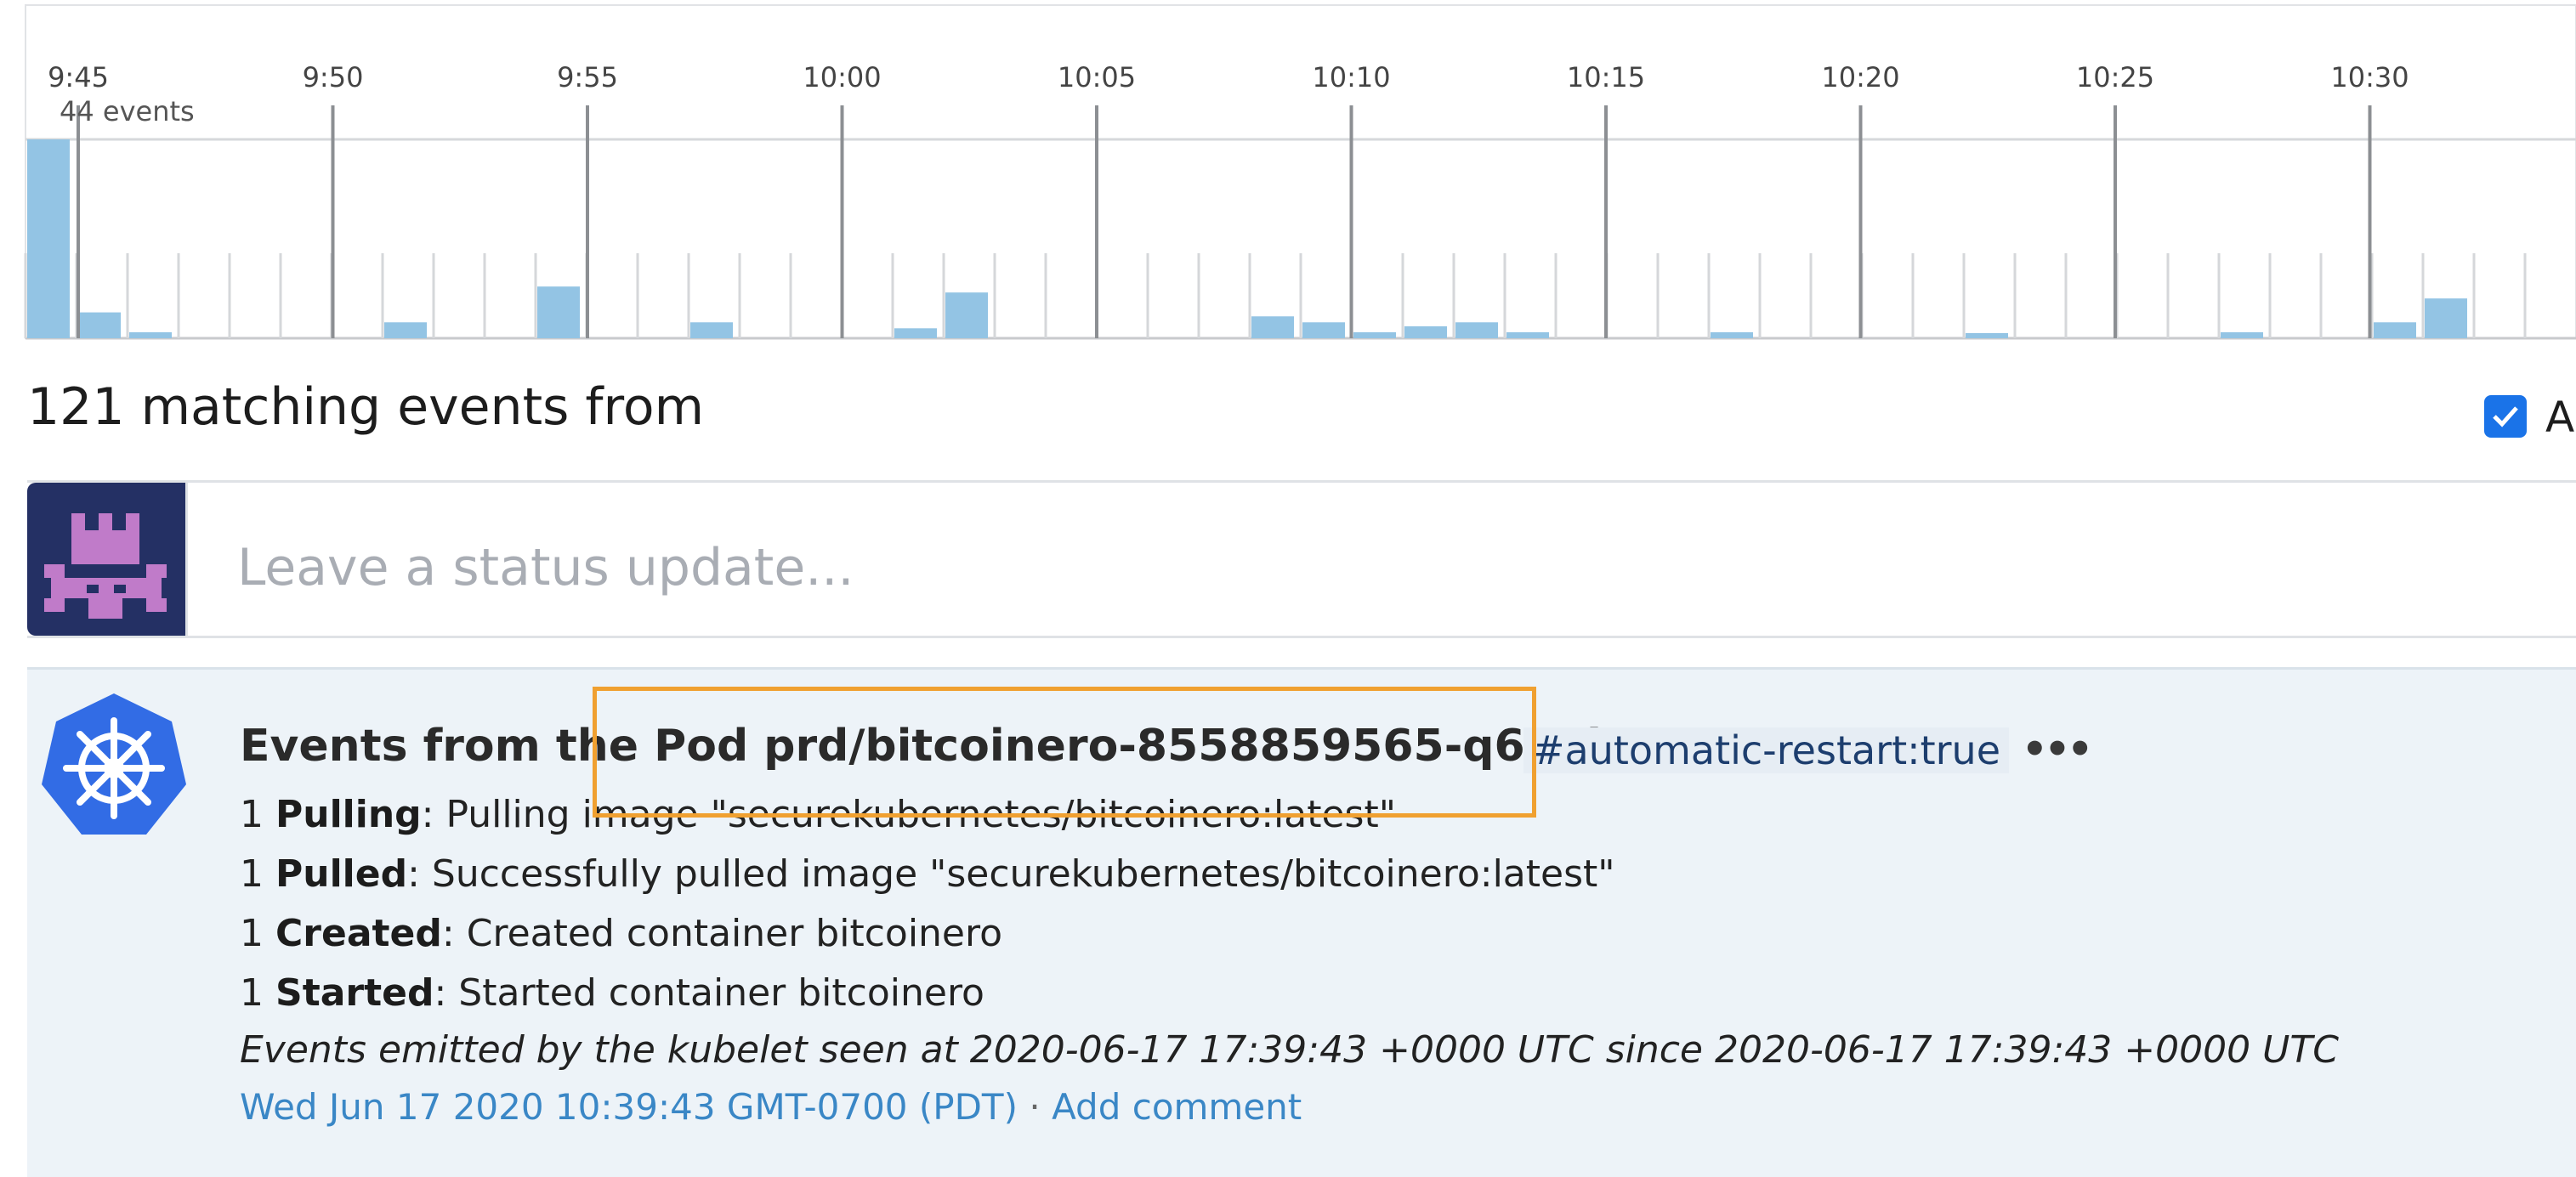  I want to click on highlight-box, so click(1065, 752).